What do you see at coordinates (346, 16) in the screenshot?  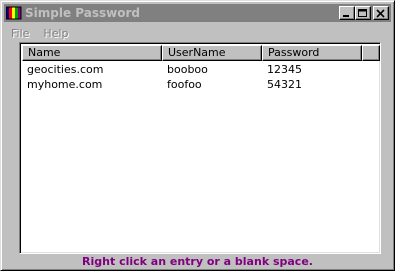 I see `minimize-icon` at bounding box center [346, 16].